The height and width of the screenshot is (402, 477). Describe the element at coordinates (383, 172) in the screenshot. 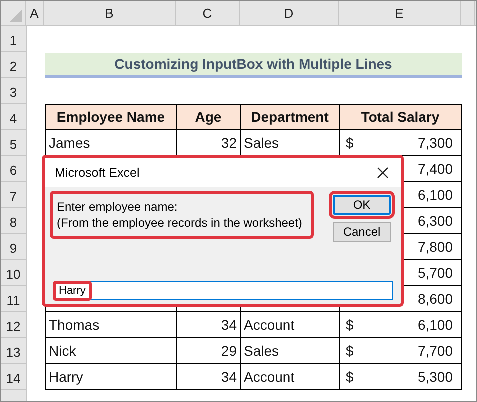

I see `close-icon` at that location.